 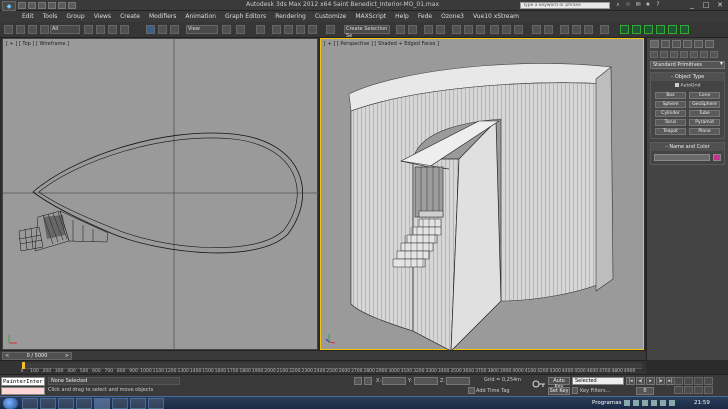 I want to click on percent-snap-icon, so click(x=300, y=29).